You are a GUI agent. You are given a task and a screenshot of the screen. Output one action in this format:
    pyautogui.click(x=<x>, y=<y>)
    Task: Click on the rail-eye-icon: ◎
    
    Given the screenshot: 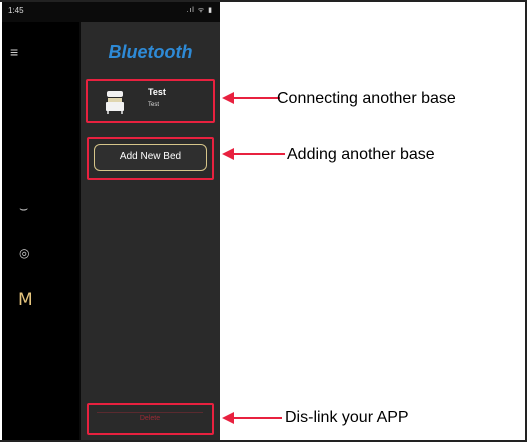 What is the action you would take?
    pyautogui.click(x=24, y=253)
    